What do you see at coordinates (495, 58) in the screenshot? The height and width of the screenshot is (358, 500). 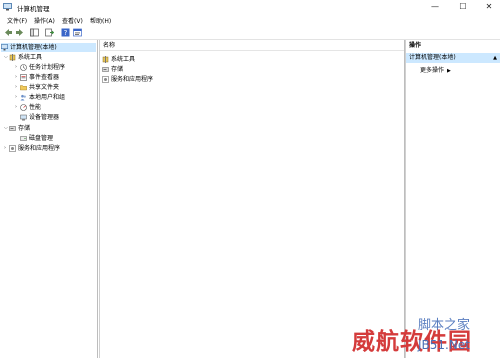 I see `collapse-triangle-icon: ▲` at bounding box center [495, 58].